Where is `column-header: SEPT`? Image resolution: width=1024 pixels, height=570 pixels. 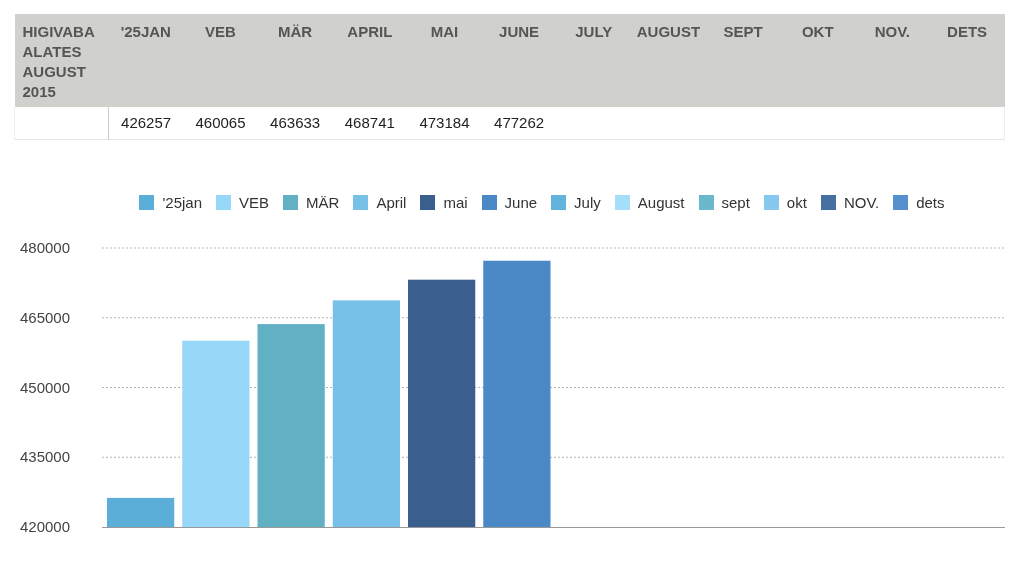 column-header: SEPT is located at coordinates (743, 60).